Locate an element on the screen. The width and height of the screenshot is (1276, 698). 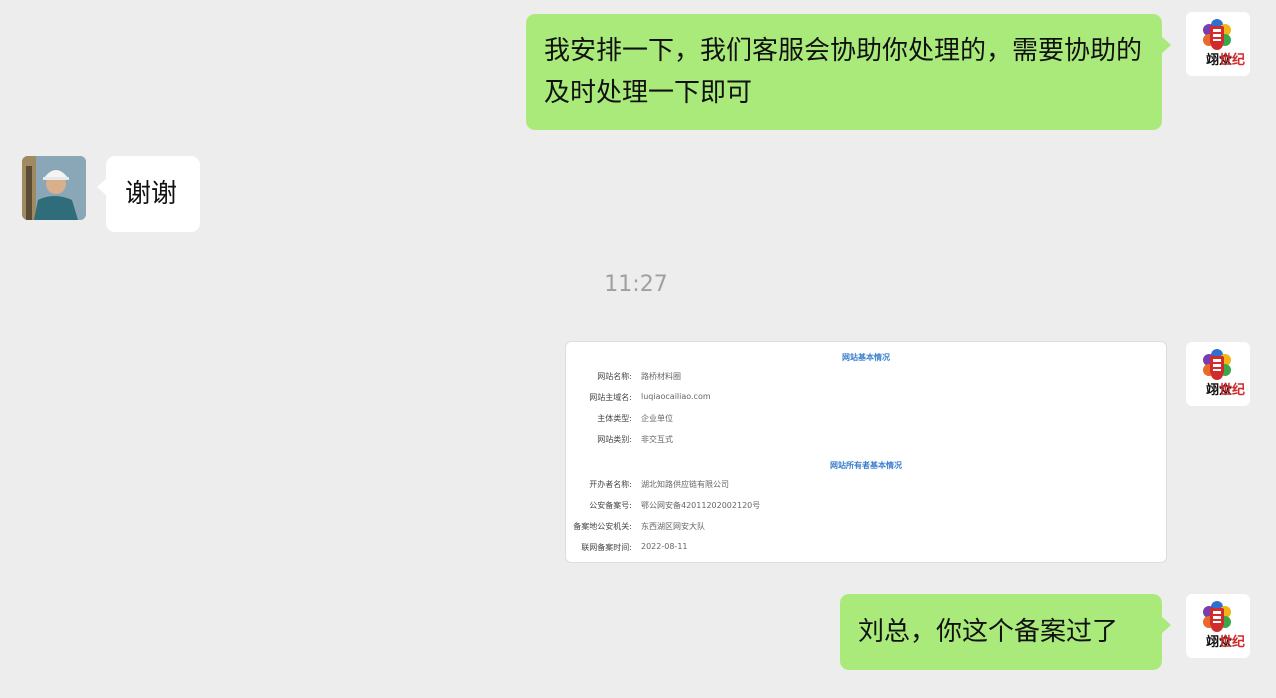
record-value: 路桥材料圈 is located at coordinates (661, 376).